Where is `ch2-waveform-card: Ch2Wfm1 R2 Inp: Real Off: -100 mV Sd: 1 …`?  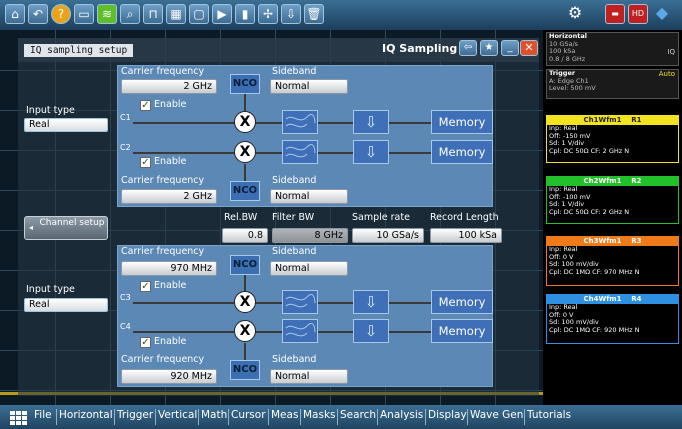 ch2-waveform-card: Ch2Wfm1 R2 Inp: Real Off: -100 mV Sd: 1 … is located at coordinates (612, 200).